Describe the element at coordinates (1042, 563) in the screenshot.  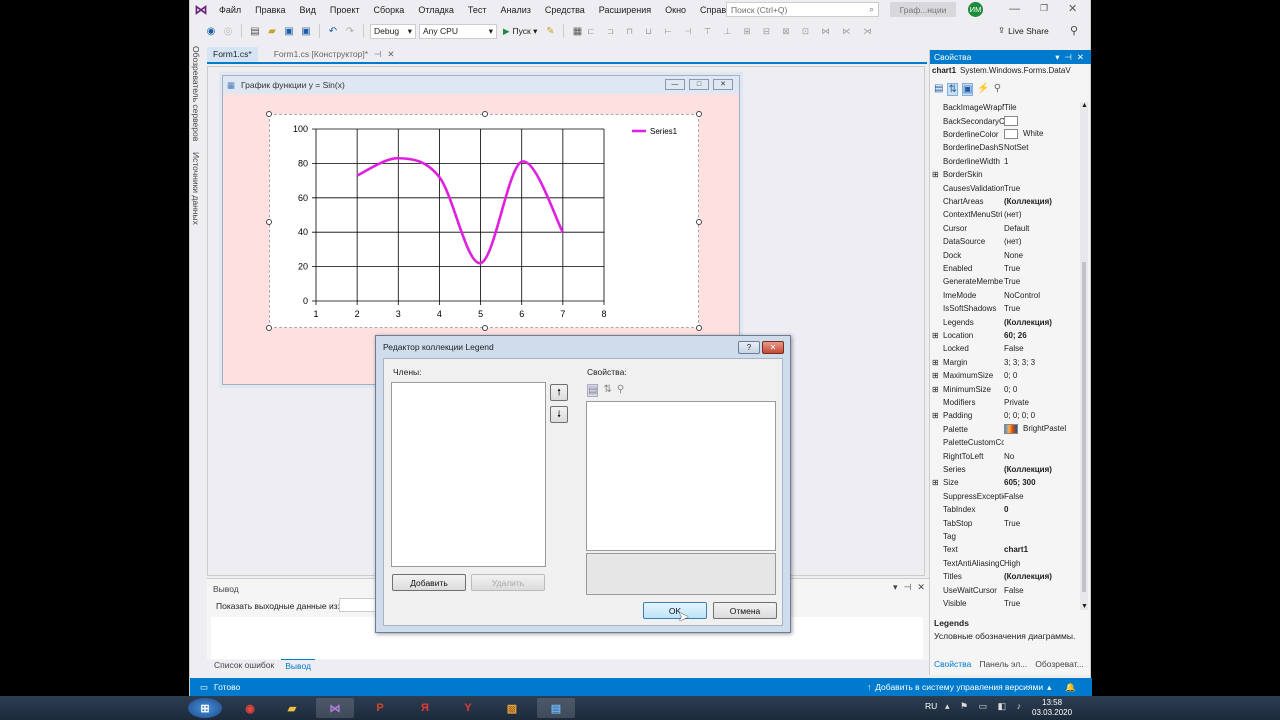
I see `property-value: High` at that location.